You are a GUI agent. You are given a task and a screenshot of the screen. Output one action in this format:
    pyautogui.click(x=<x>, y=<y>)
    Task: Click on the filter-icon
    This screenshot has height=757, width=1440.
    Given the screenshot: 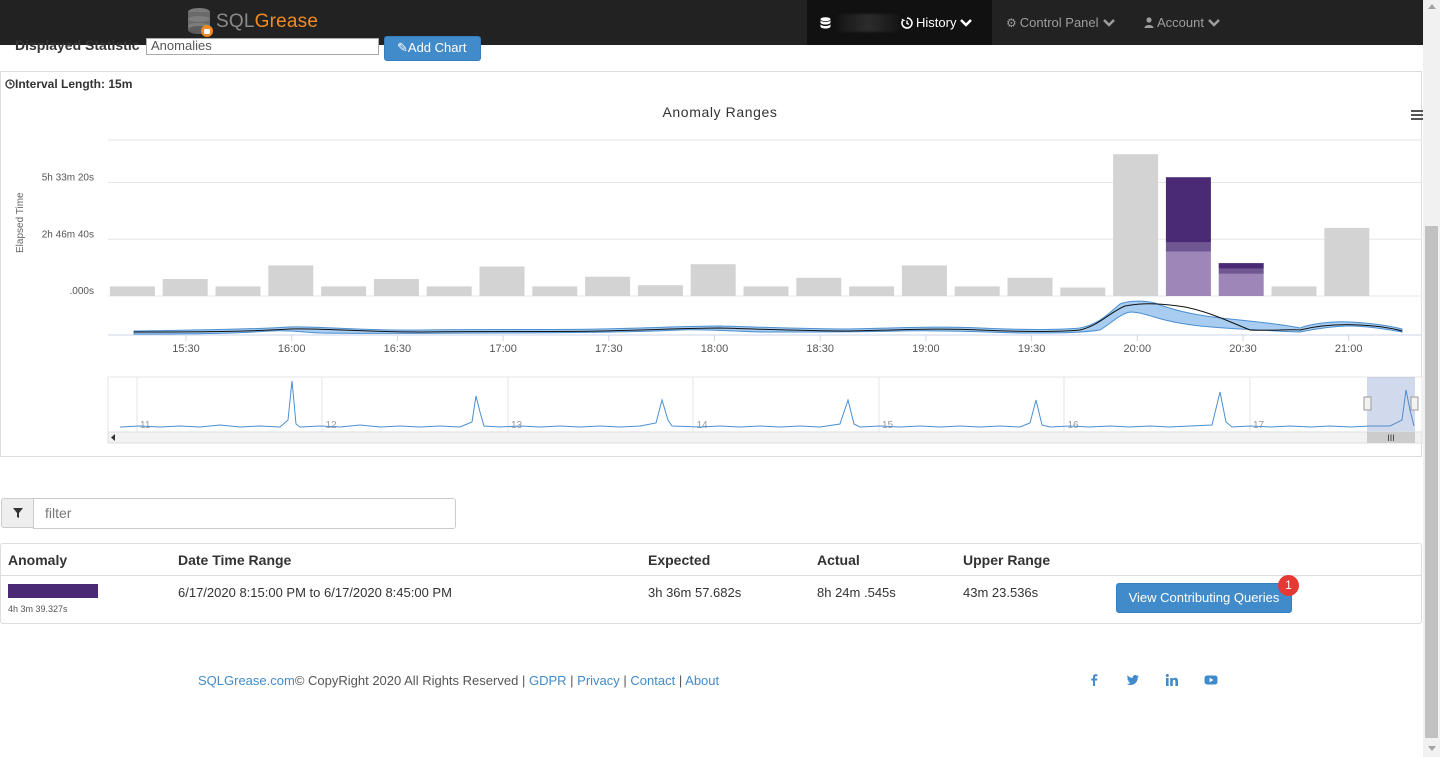 What is the action you would take?
    pyautogui.click(x=17, y=513)
    